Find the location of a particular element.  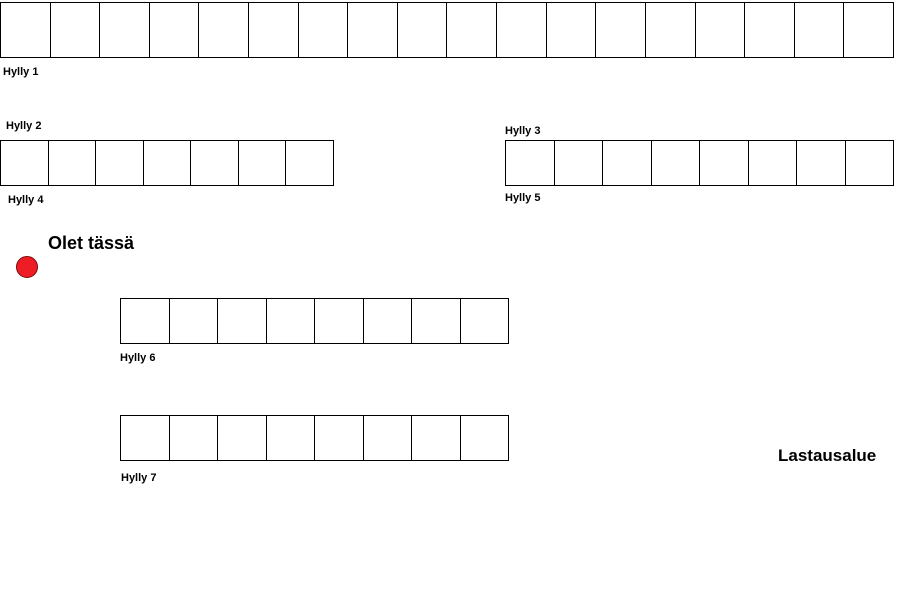

loading-area-label: Lastausalue is located at coordinates (827, 455).